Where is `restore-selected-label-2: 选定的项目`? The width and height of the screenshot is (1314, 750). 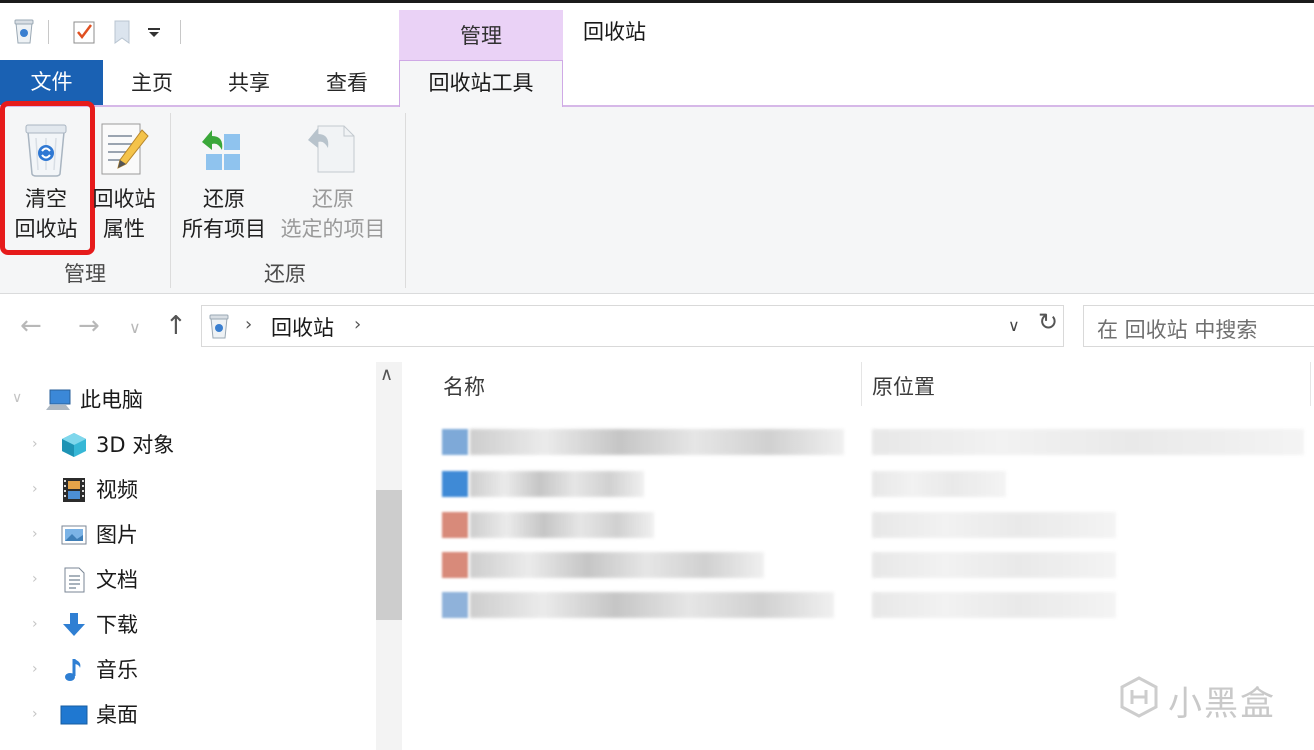
restore-selected-label-2: 选定的项目 is located at coordinates (333, 229).